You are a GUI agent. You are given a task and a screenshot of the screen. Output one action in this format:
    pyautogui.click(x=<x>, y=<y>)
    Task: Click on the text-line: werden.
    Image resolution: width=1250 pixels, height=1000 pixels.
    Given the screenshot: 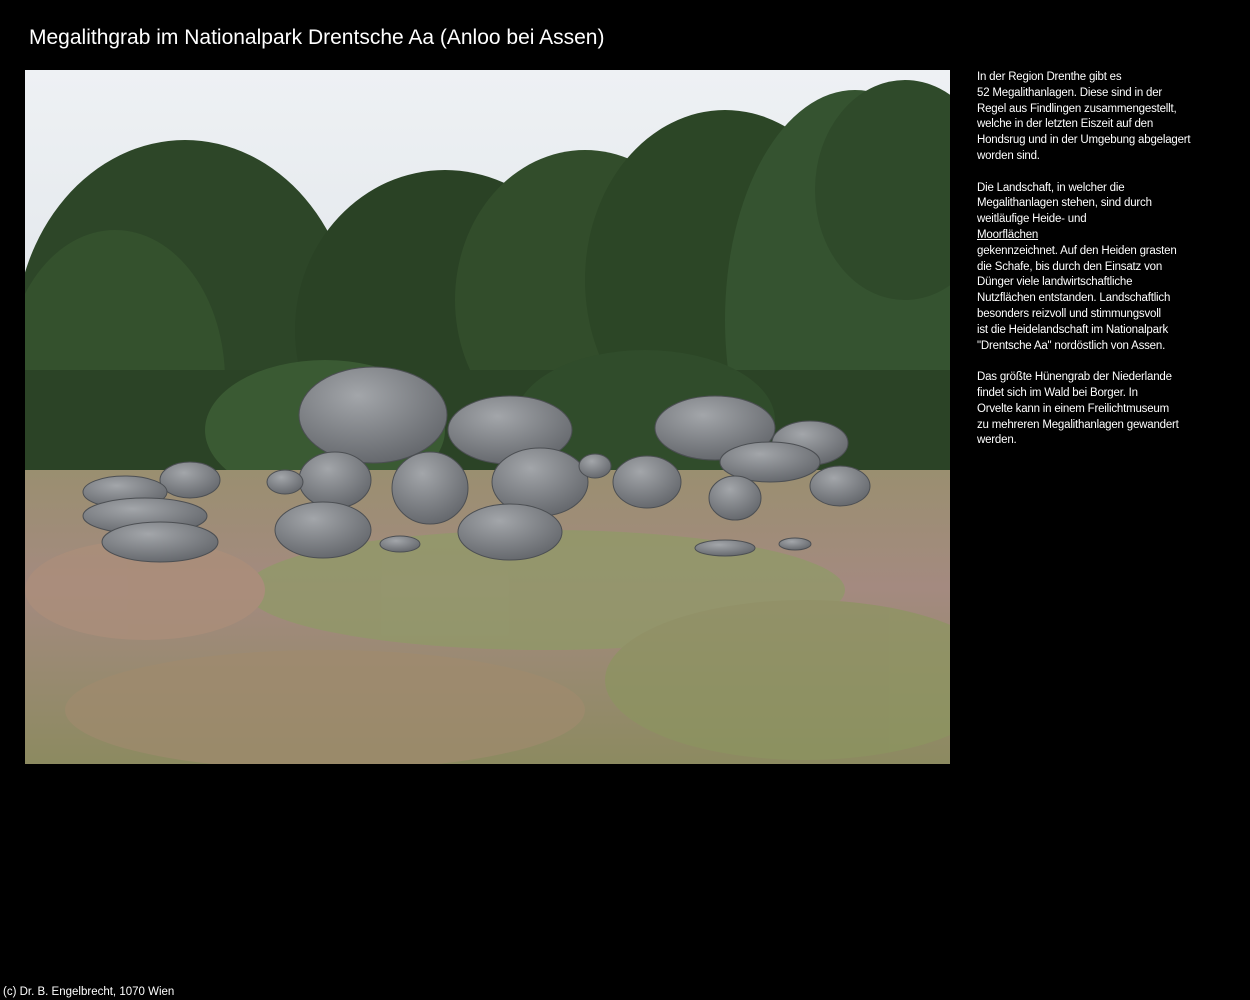 What is the action you would take?
    pyautogui.click(x=997, y=440)
    